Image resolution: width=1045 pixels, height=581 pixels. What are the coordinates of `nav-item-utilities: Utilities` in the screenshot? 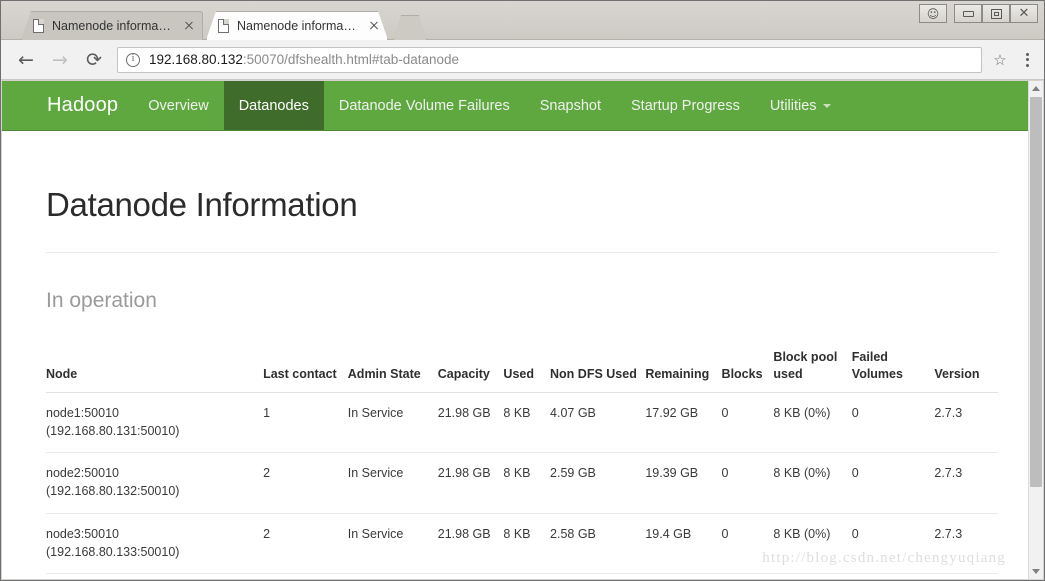 It's located at (800, 105).